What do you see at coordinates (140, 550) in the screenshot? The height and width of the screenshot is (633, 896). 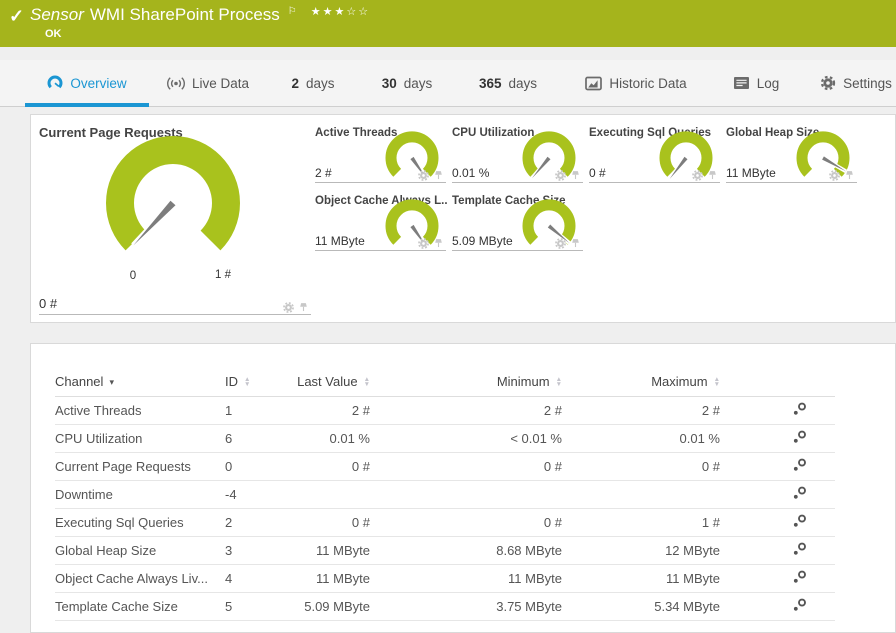 I see `cell-channel: Global Heap Size` at bounding box center [140, 550].